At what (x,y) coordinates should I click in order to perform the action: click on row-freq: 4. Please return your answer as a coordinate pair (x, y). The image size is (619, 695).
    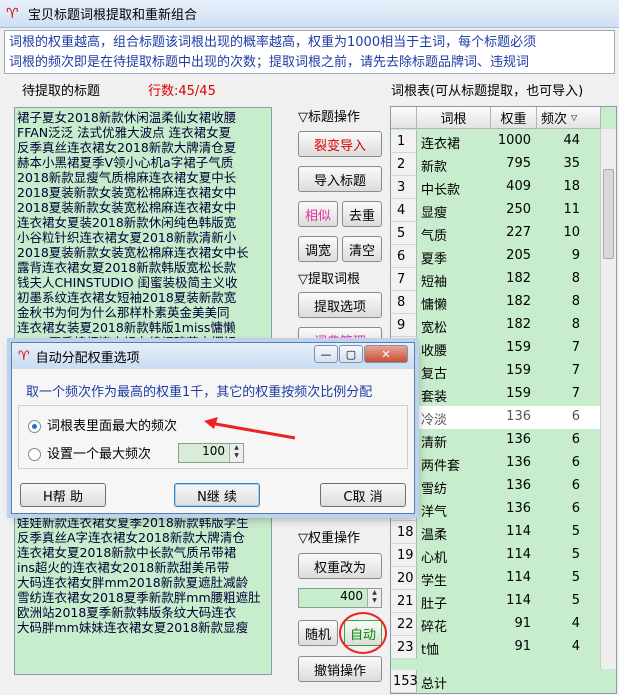
    Looking at the image, I should click on (575, 623).